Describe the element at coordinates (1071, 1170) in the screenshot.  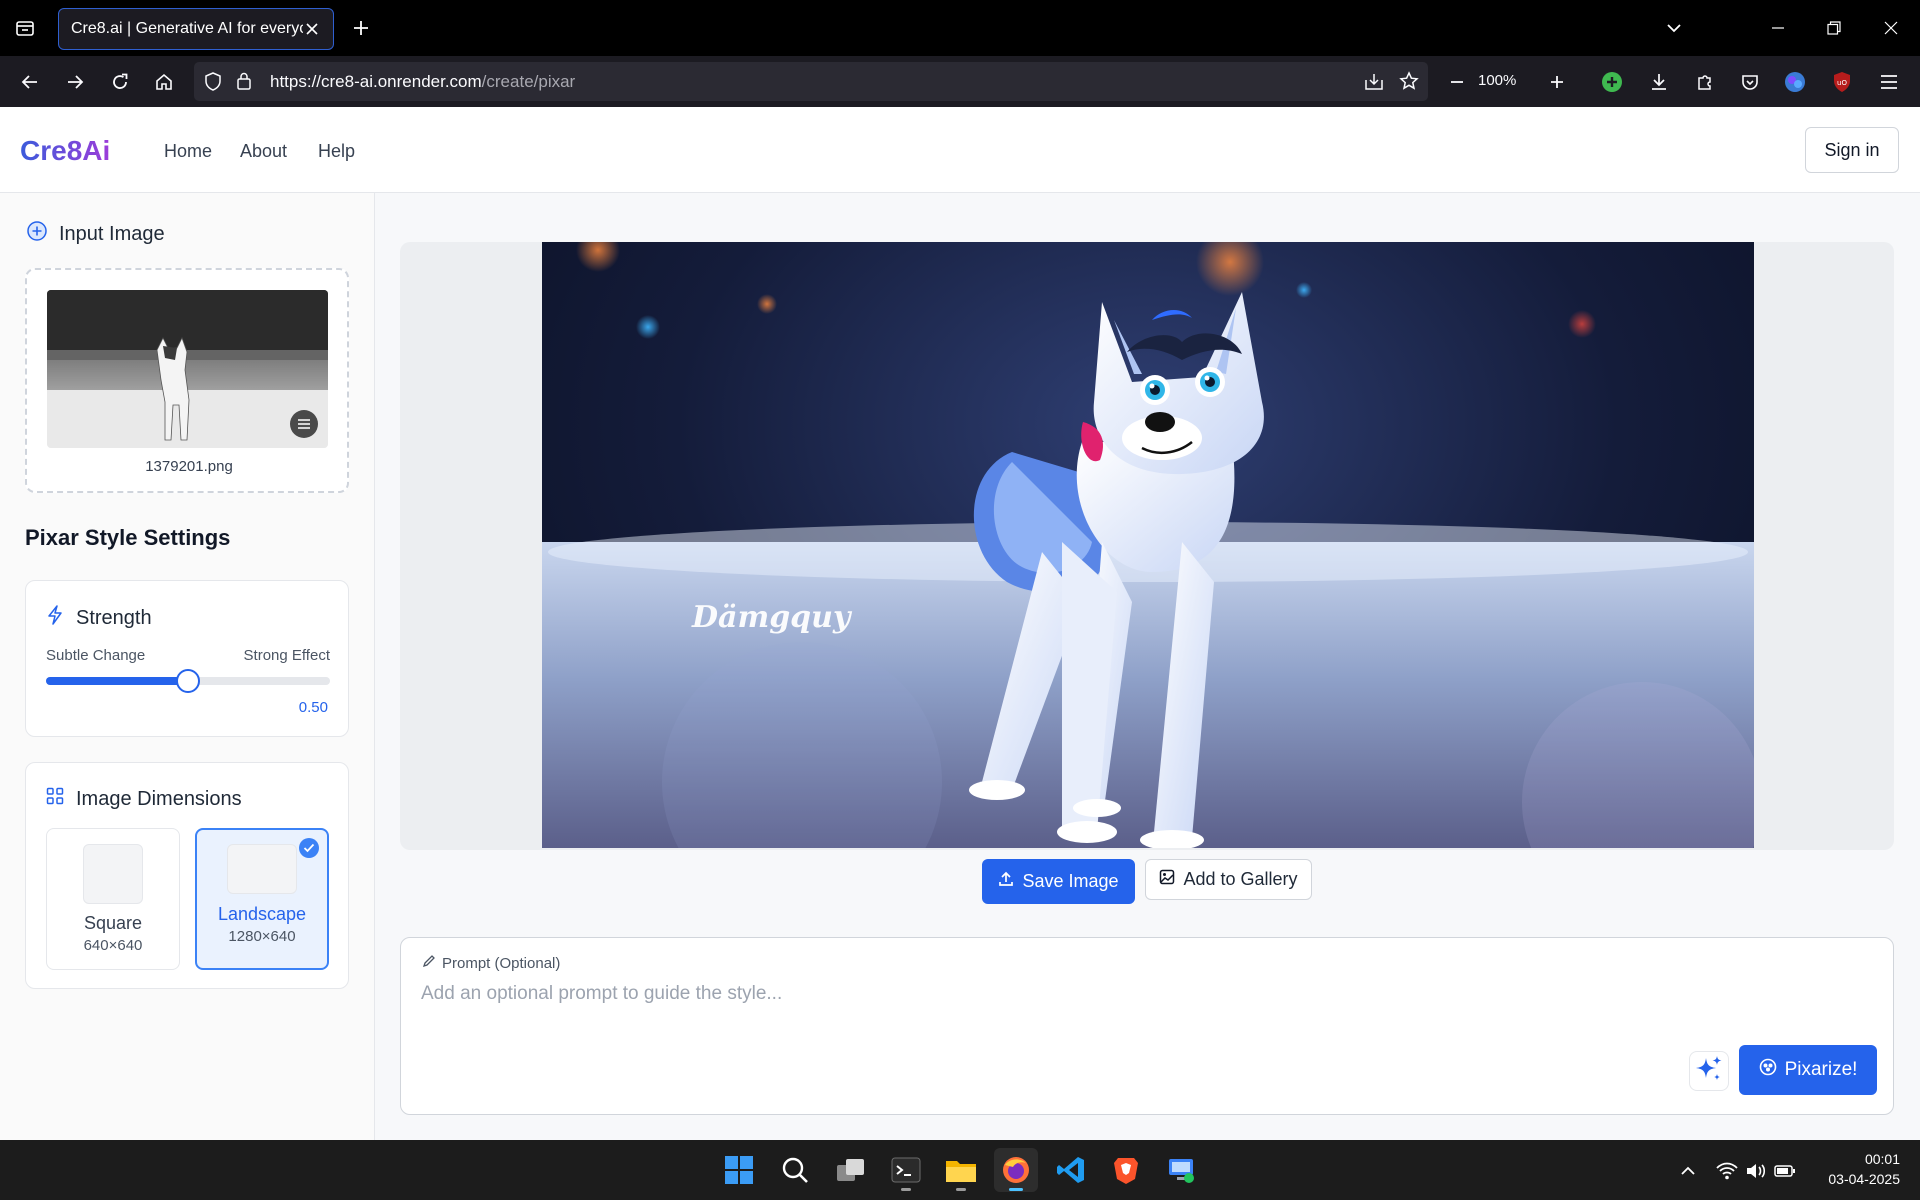
I see `vs-code-icon` at that location.